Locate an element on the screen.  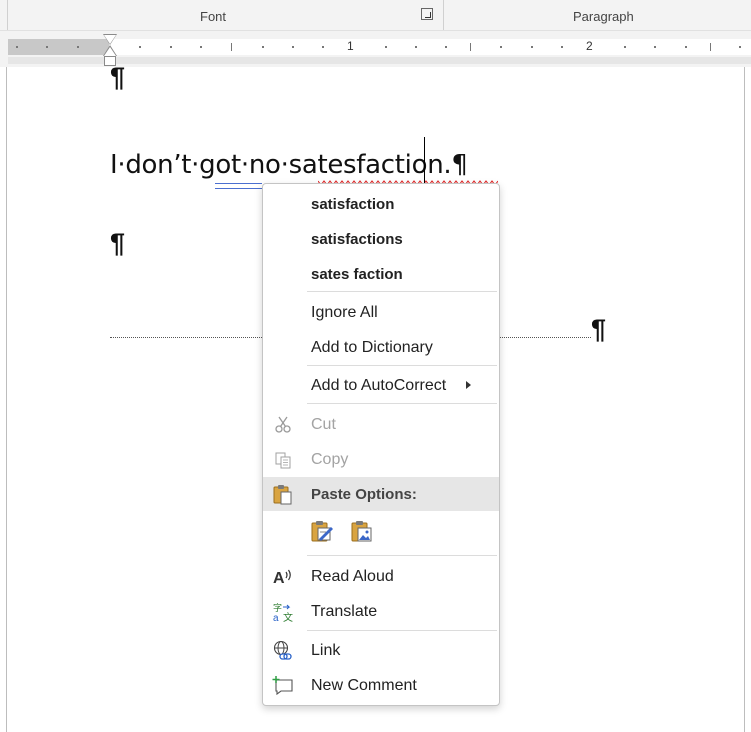
menu-item-label: Add to Dictionary is located at coordinates (372, 347).